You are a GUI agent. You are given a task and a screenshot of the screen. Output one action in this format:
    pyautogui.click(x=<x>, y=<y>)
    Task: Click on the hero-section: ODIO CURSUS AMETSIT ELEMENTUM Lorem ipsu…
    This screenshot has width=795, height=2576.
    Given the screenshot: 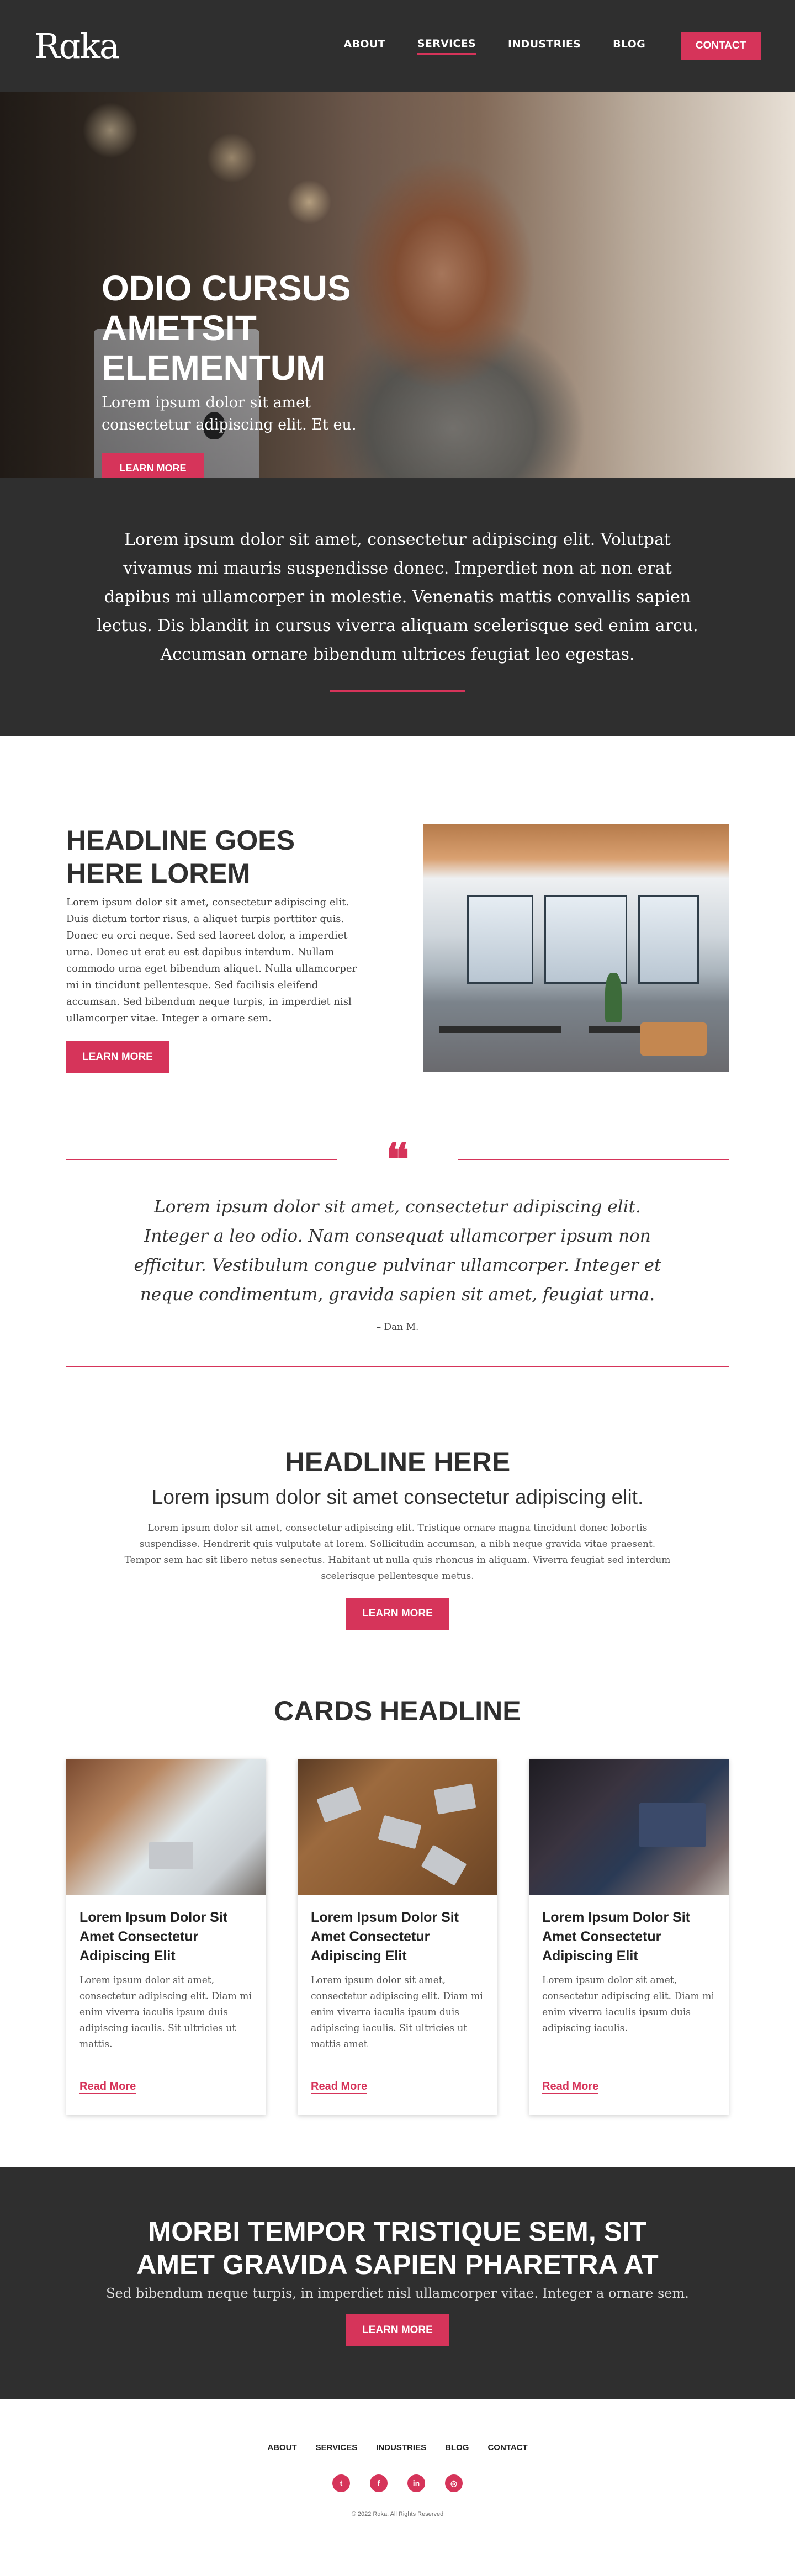 What is the action you would take?
    pyautogui.click(x=397, y=285)
    